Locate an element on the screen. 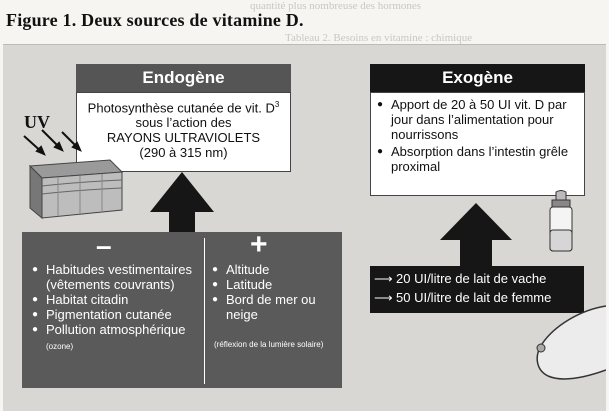  baby-bottle-illustration is located at coordinates (561, 221).